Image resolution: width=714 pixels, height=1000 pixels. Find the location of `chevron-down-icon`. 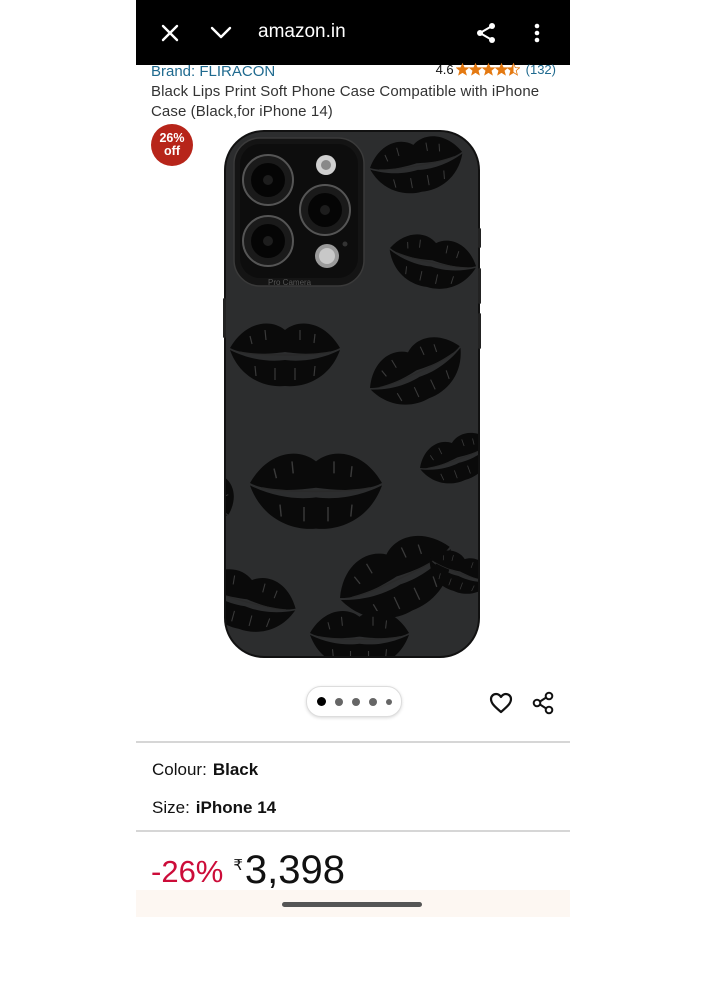

chevron-down-icon is located at coordinates (221, 33).